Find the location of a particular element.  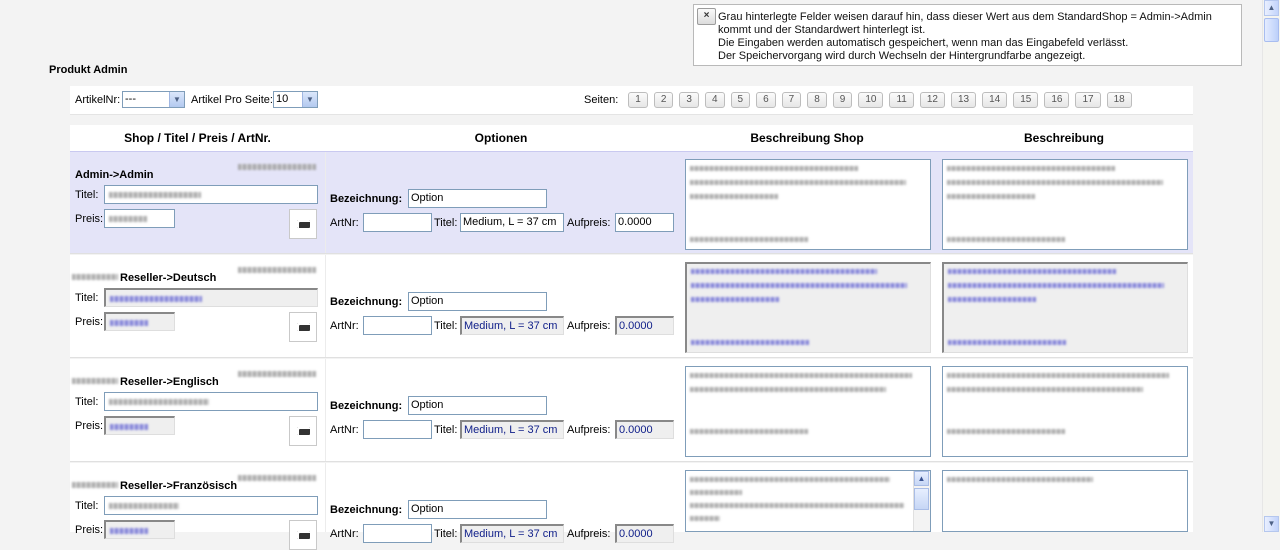

textarea-scrollbar: ▲ is located at coordinates (921, 501).